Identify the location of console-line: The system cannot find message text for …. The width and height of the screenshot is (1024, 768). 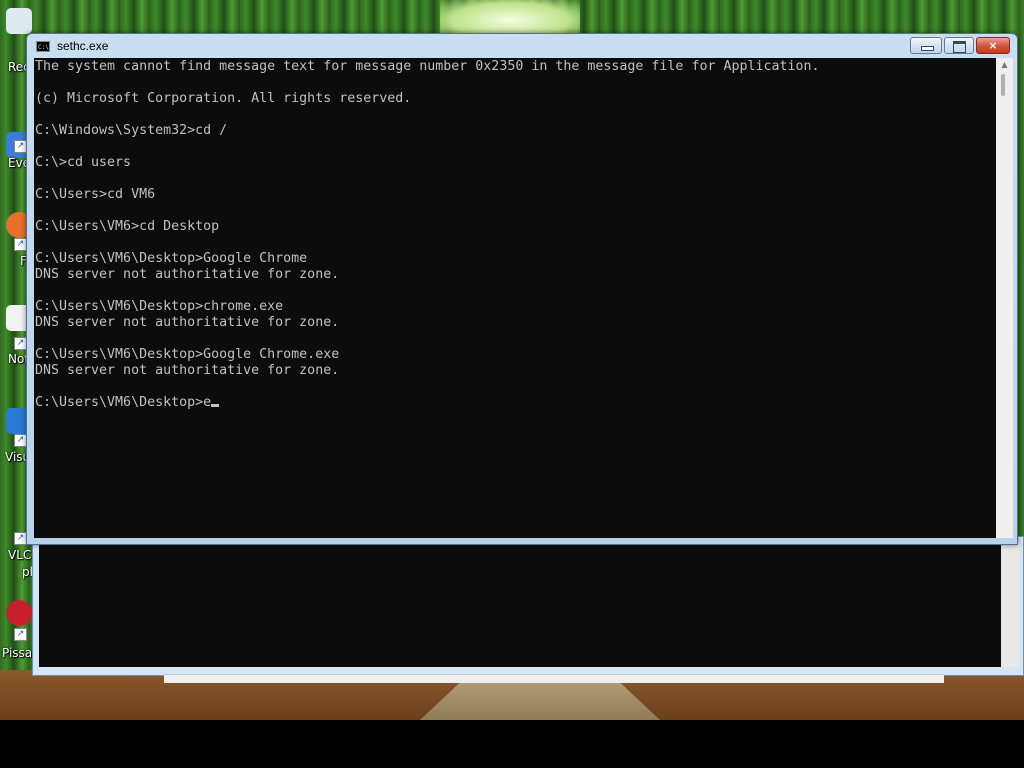
(427, 66).